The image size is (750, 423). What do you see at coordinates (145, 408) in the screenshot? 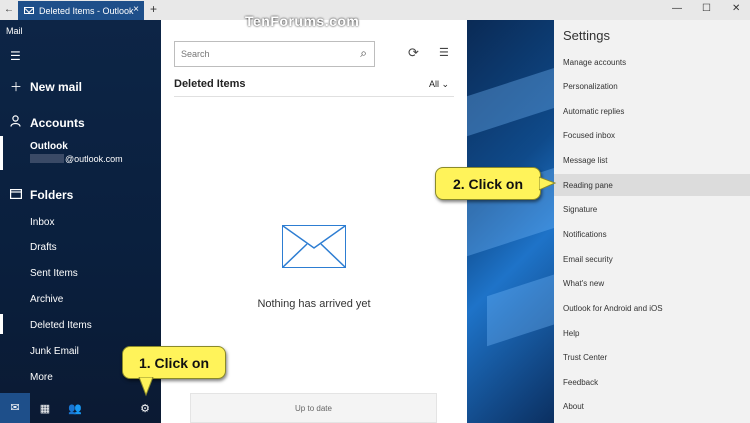
I see `gear-icon: ⚙` at bounding box center [145, 408].